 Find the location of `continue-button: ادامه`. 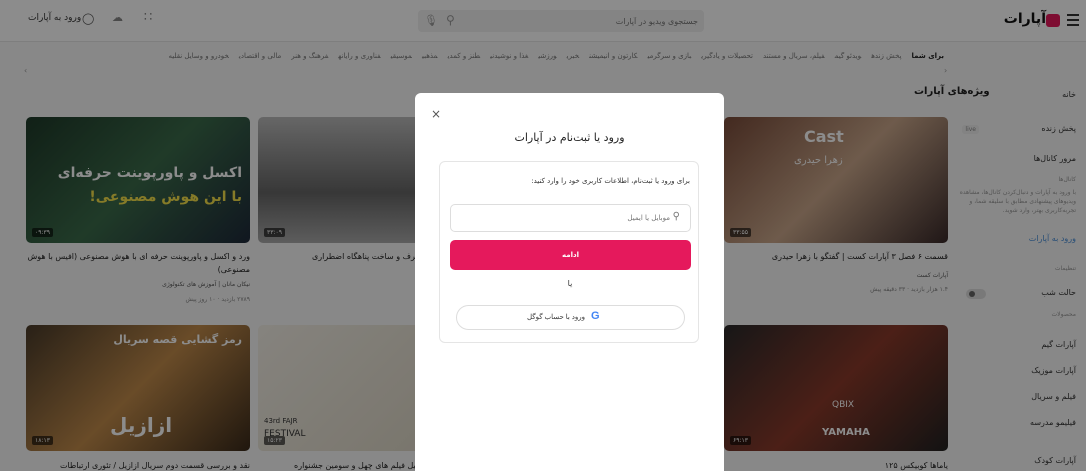

continue-button: ادامه is located at coordinates (570, 255).